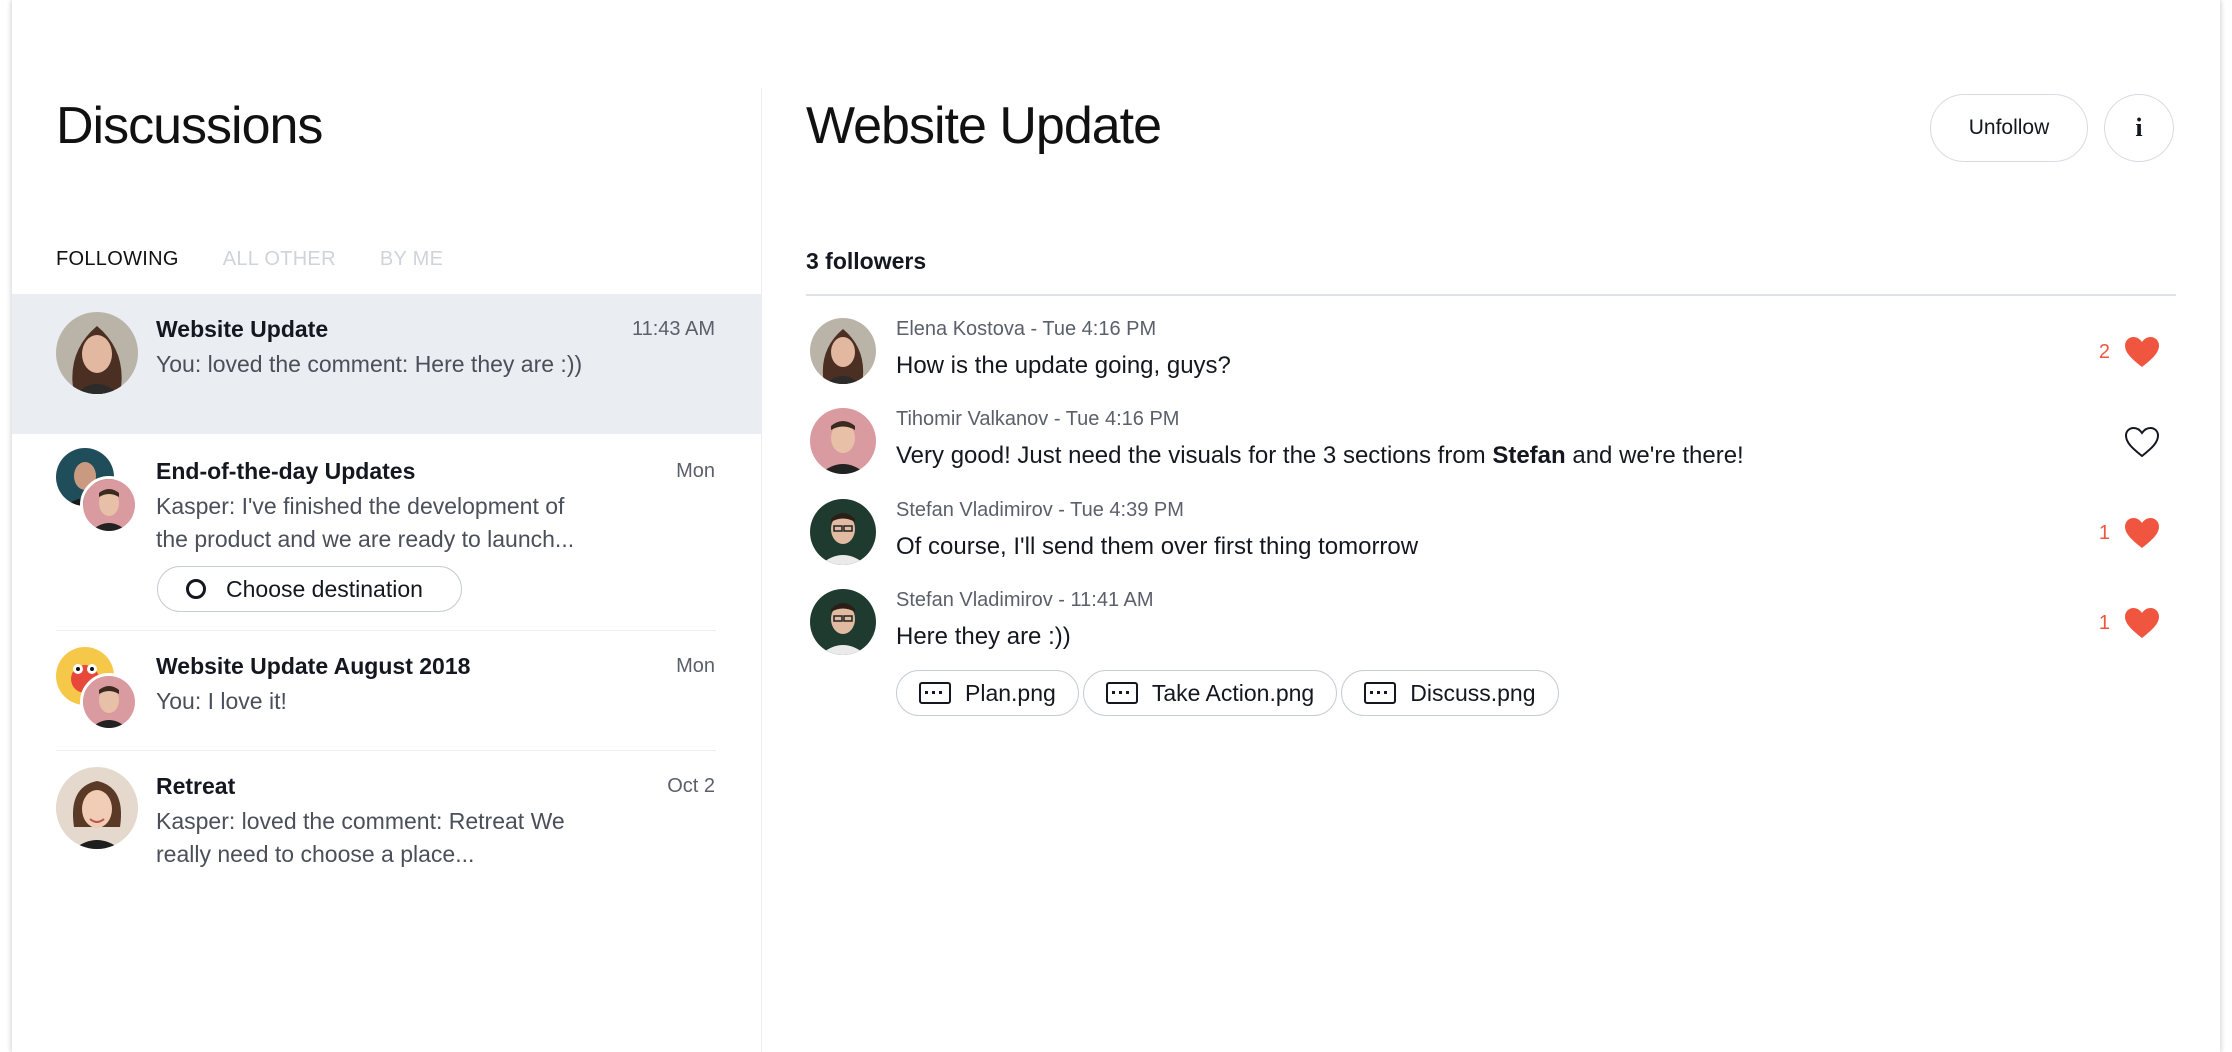 The height and width of the screenshot is (1052, 2232). I want to click on comment-meta: Stefan Vladimirov - Tue 4:39 PM, so click(1040, 510).